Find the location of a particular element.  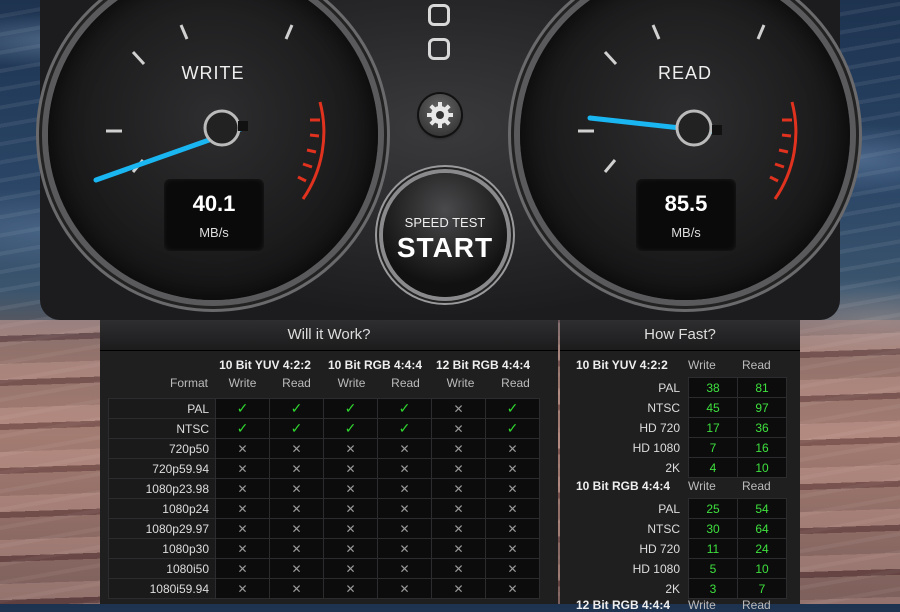

format-cell: PAL is located at coordinates (162, 408).